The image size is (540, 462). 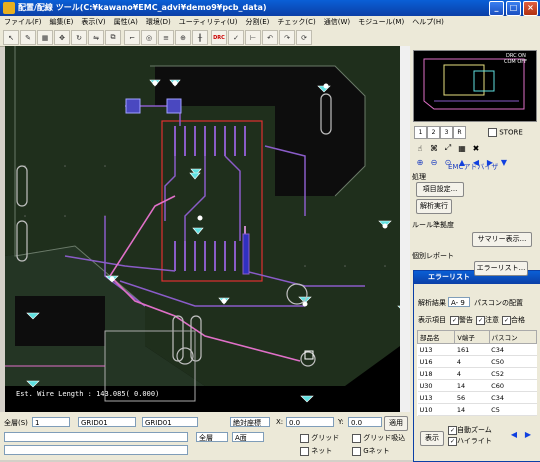 I want to click on warning-check-box: ✓, so click(x=454, y=320).